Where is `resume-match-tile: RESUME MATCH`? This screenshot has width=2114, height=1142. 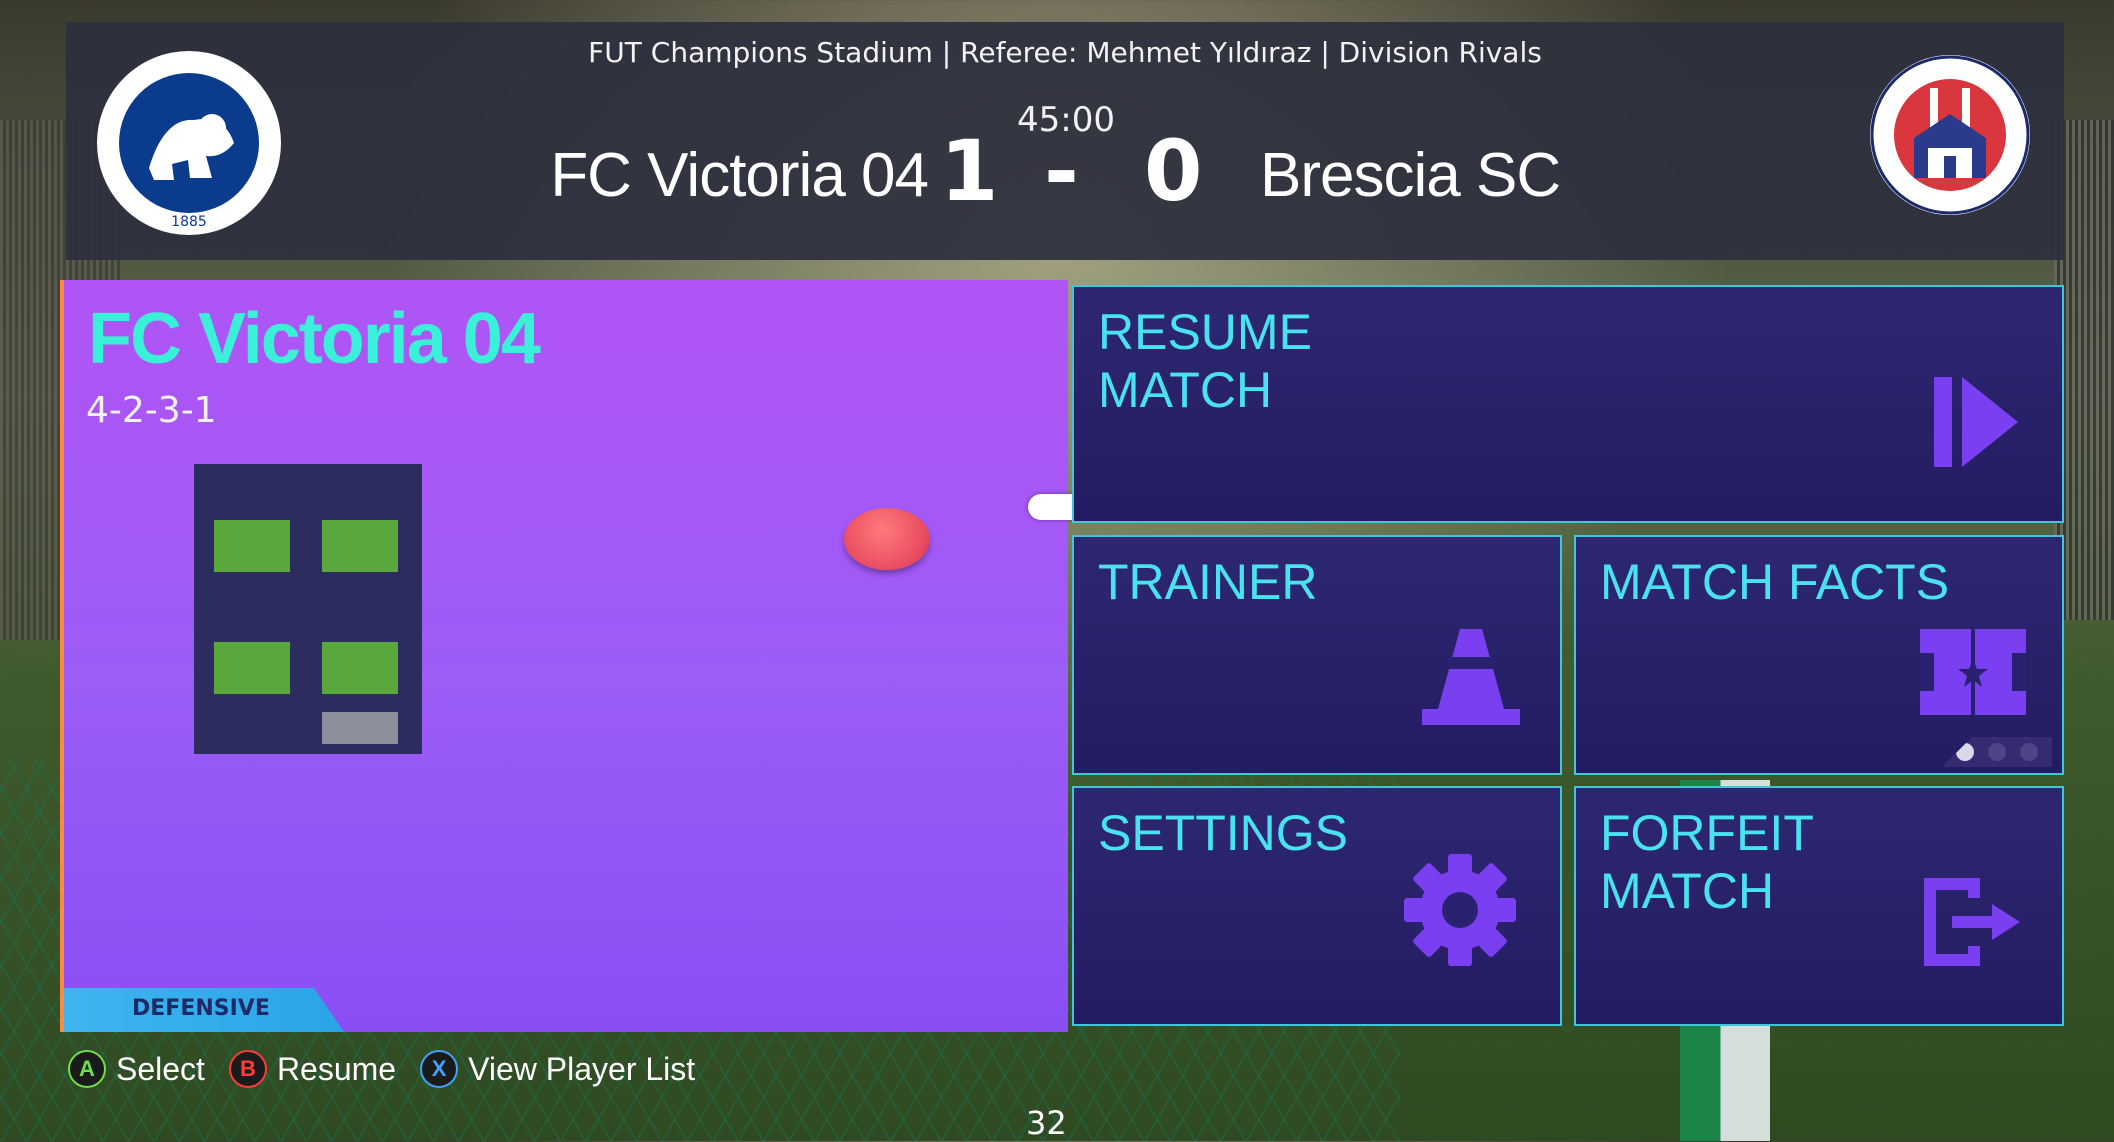
resume-match-tile: RESUME MATCH is located at coordinates (1568, 404).